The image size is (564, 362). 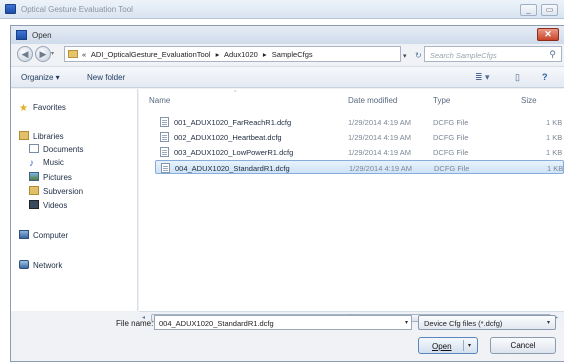 What do you see at coordinates (283, 322) in the screenshot?
I see `filename-field: 004_ADUX1020_StandardR1.dcfg ▾` at bounding box center [283, 322].